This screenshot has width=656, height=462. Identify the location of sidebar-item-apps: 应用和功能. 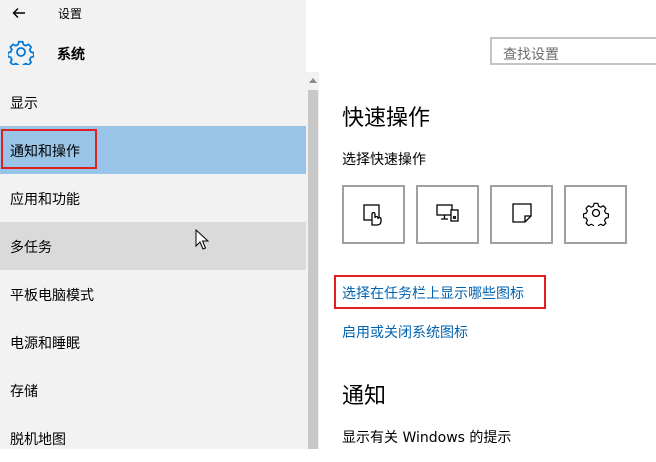
(153, 198).